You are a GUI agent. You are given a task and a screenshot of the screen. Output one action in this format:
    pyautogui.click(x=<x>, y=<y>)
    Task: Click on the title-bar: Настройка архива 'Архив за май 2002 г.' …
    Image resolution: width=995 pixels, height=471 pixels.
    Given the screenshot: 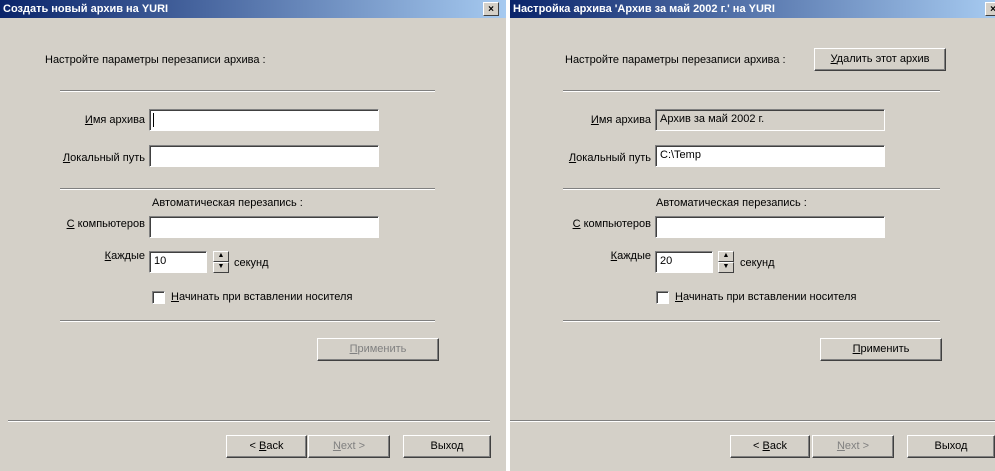 What is the action you would take?
    pyautogui.click(x=752, y=9)
    